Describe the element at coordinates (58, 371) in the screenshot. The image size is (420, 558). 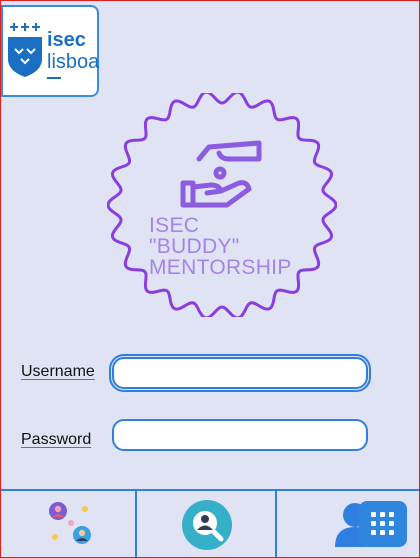
I see `username-label: Username` at that location.